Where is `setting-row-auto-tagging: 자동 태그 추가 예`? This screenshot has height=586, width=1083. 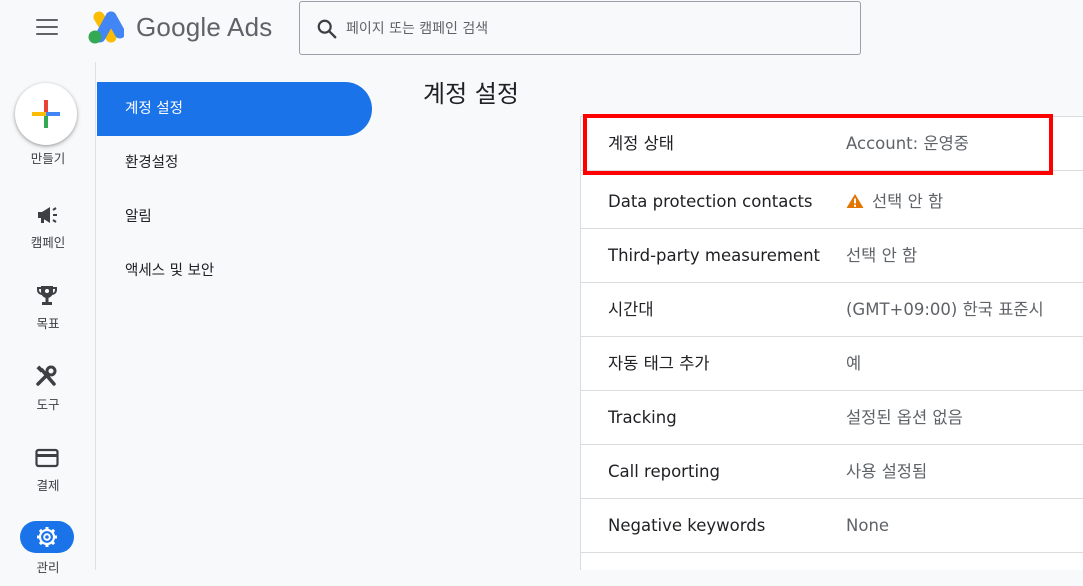 setting-row-auto-tagging: 자동 태그 추가 예 is located at coordinates (832, 364).